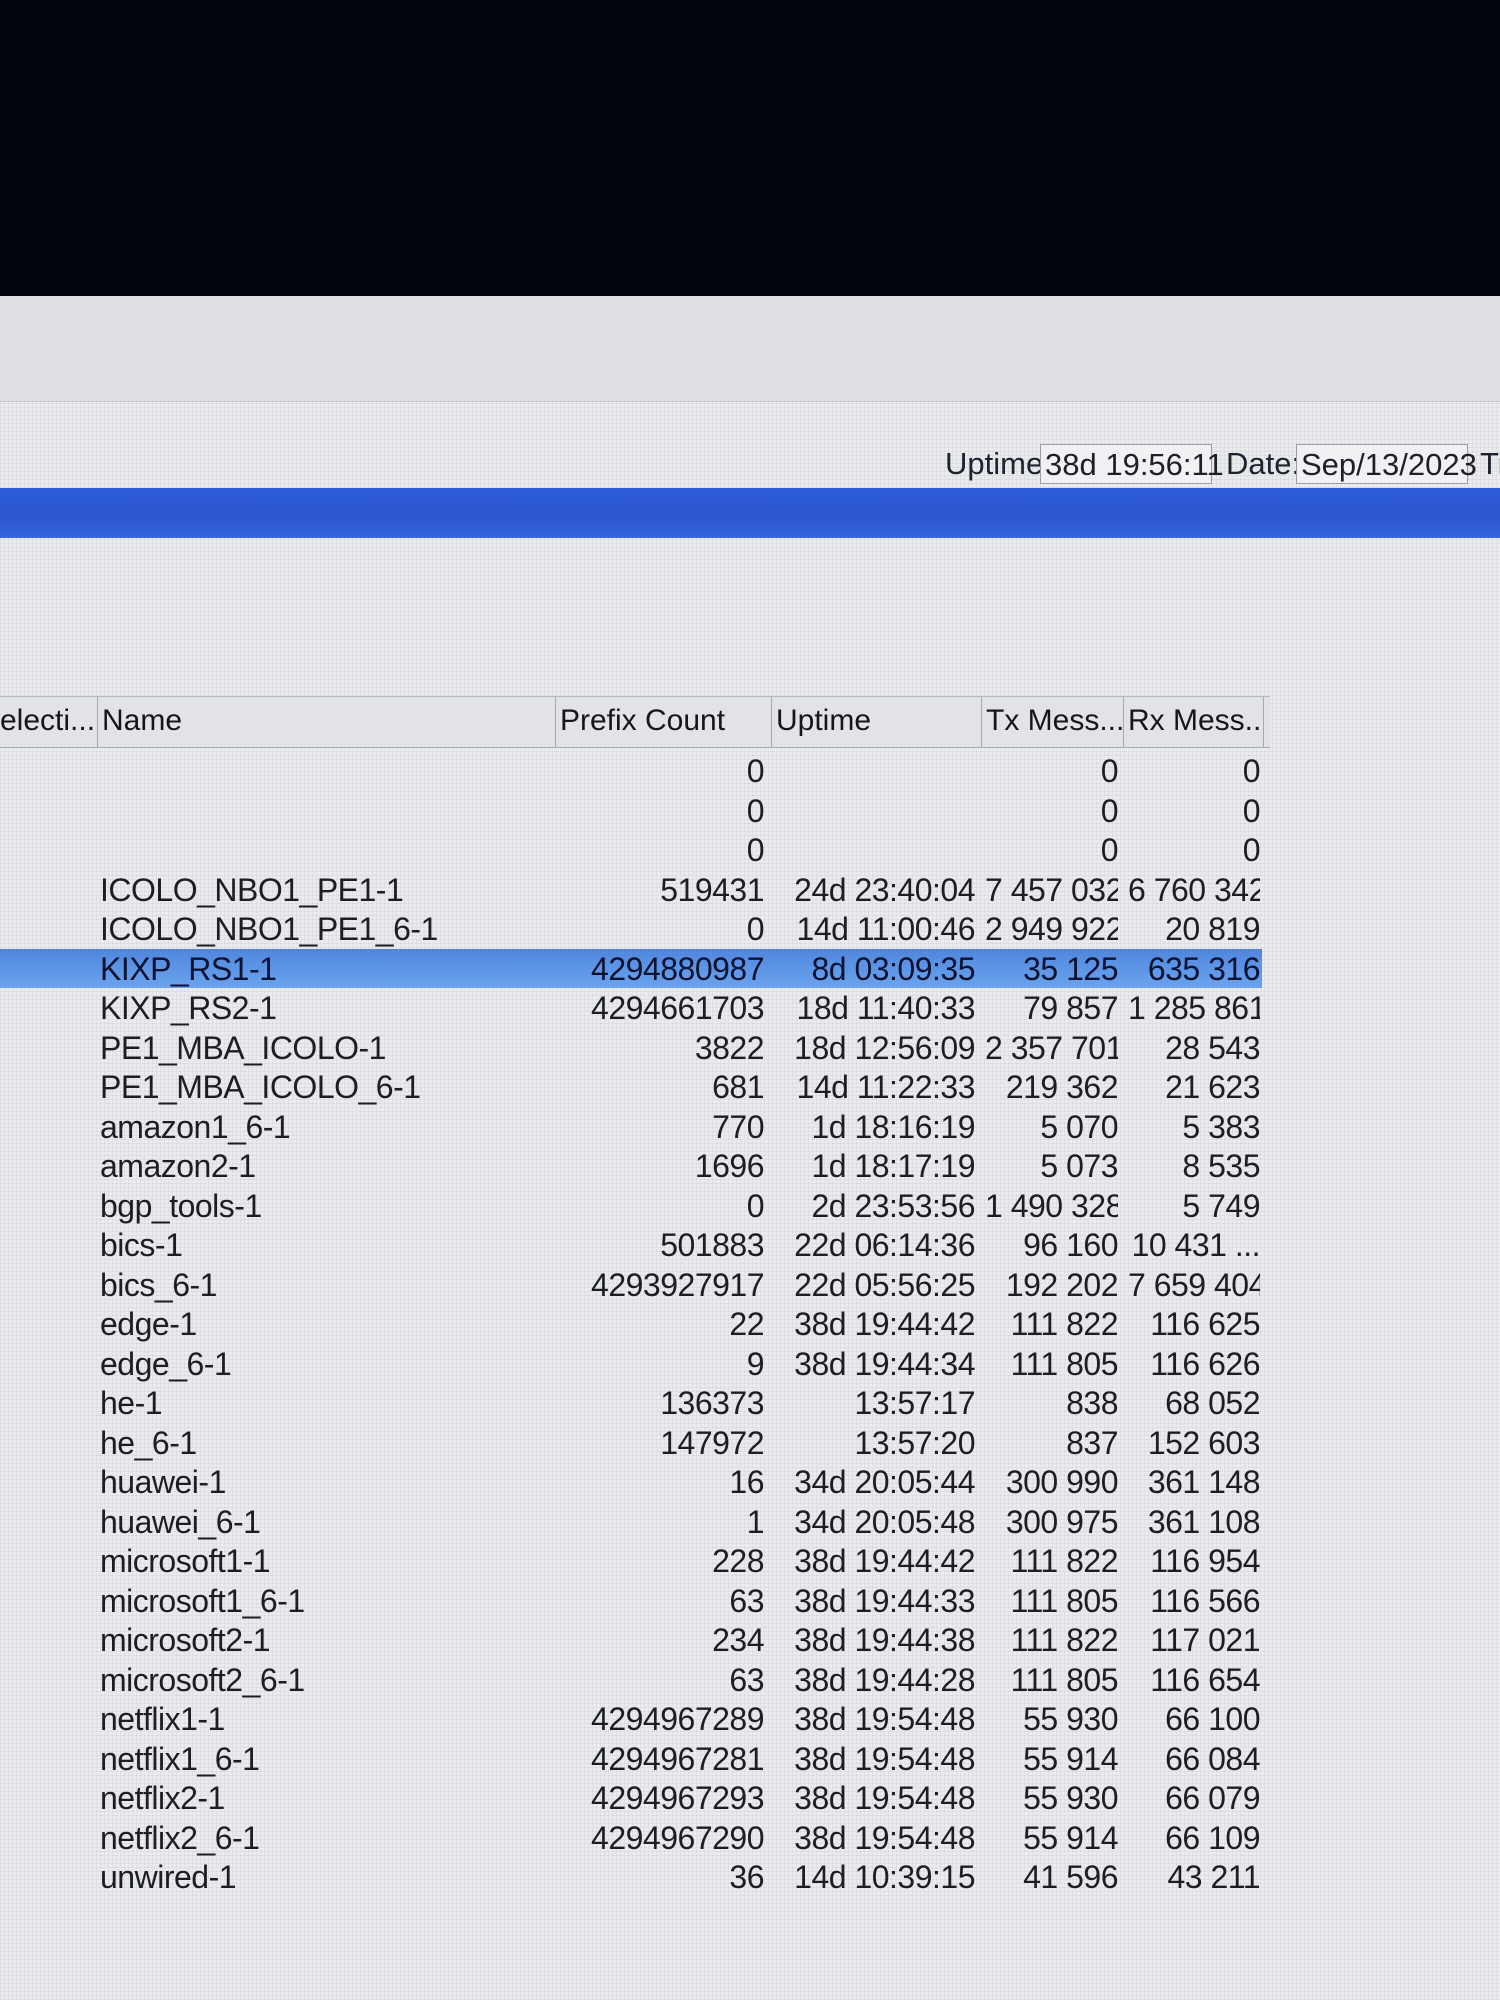  Describe the element at coordinates (1205, 1679) in the screenshot. I see `cell-rx-messages: 116 654` at that location.